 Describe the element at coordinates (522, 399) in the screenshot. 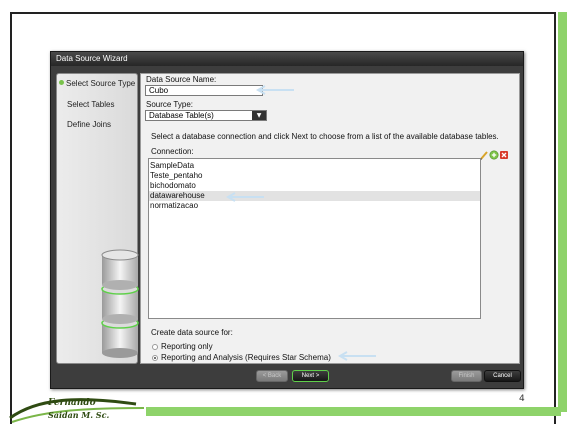

I see `slide-number: 4` at that location.